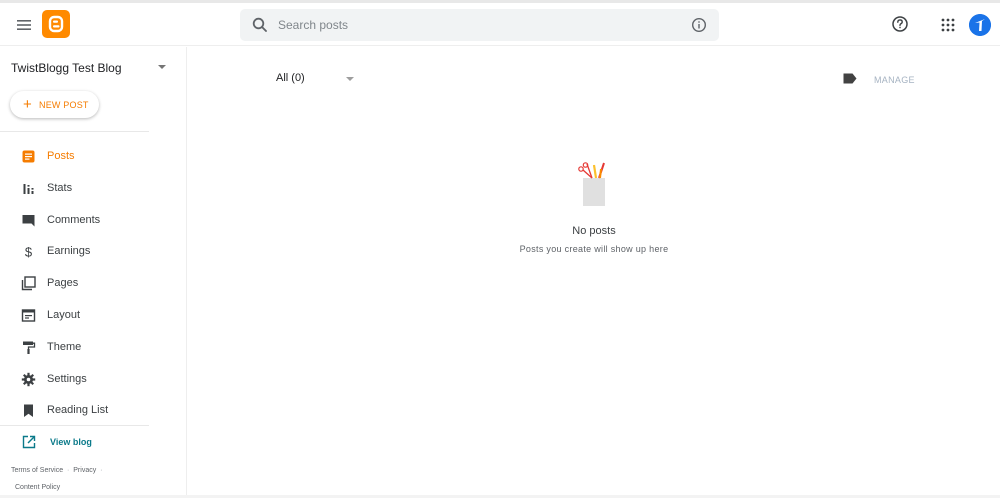 The width and height of the screenshot is (1000, 498). Describe the element at coordinates (980, 25) in the screenshot. I see `account-avatar` at that location.